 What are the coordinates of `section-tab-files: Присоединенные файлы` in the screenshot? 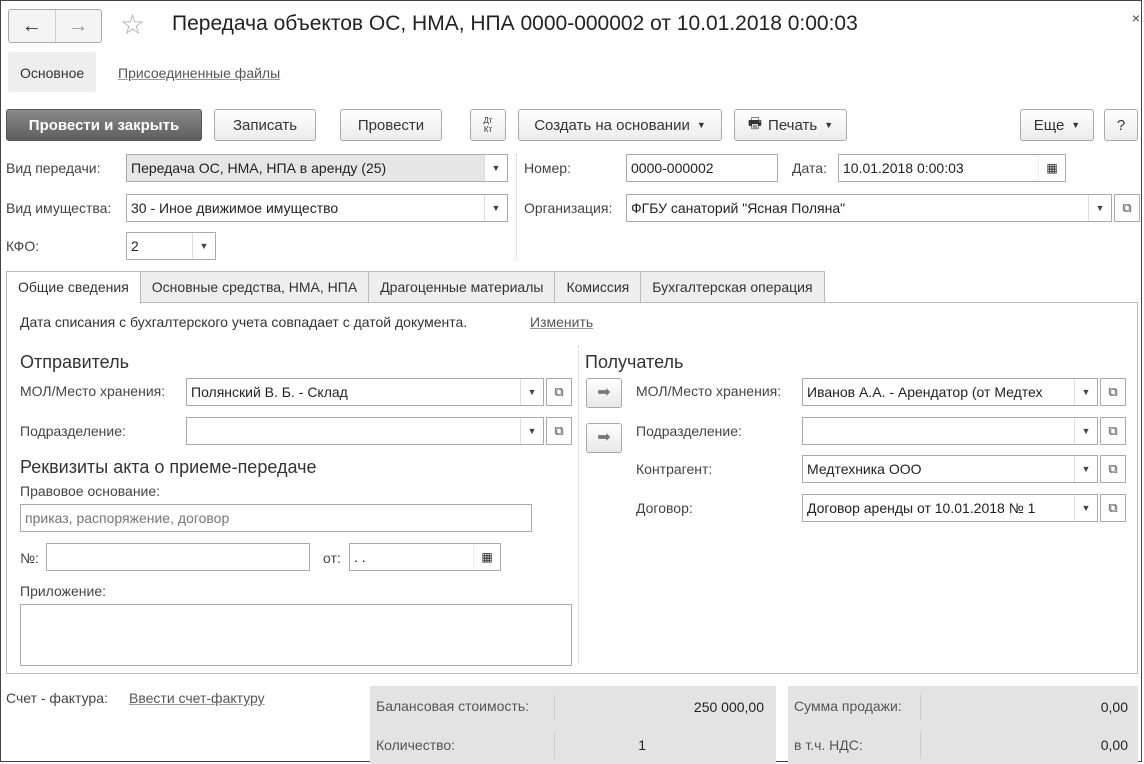 It's located at (199, 72).